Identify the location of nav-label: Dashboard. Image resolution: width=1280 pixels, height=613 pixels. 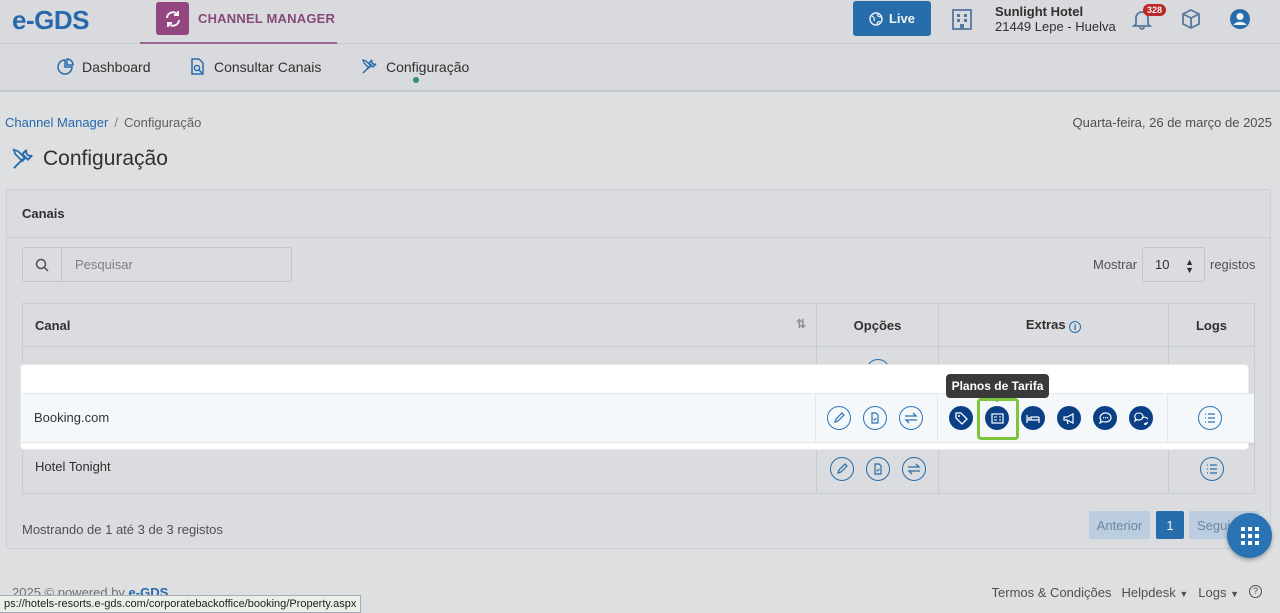
(116, 66).